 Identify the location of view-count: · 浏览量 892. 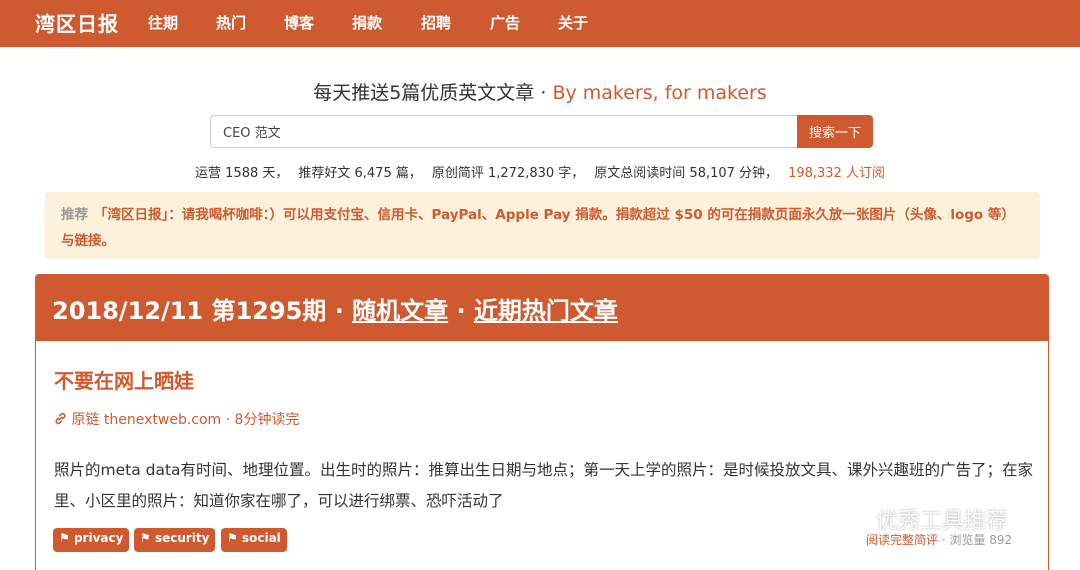
(975, 540).